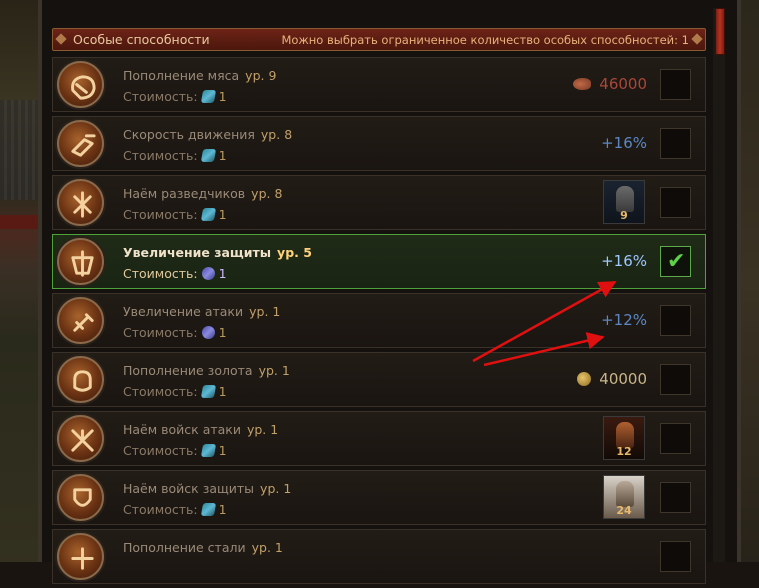 This screenshot has height=588, width=759. Describe the element at coordinates (624, 451) in the screenshot. I see `unit-count: 12` at that location.